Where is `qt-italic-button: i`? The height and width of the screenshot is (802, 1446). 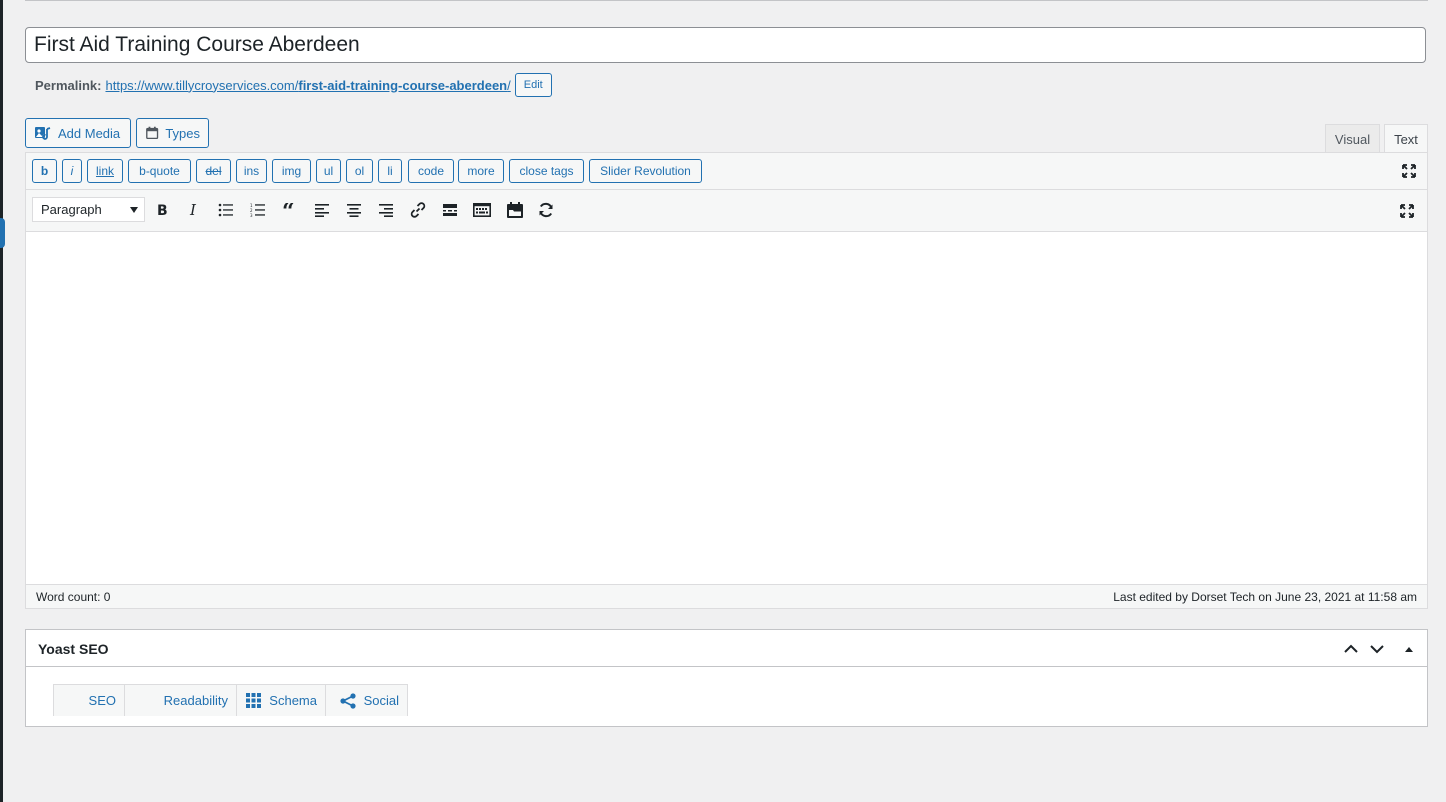
qt-italic-button: i is located at coordinates (72, 171).